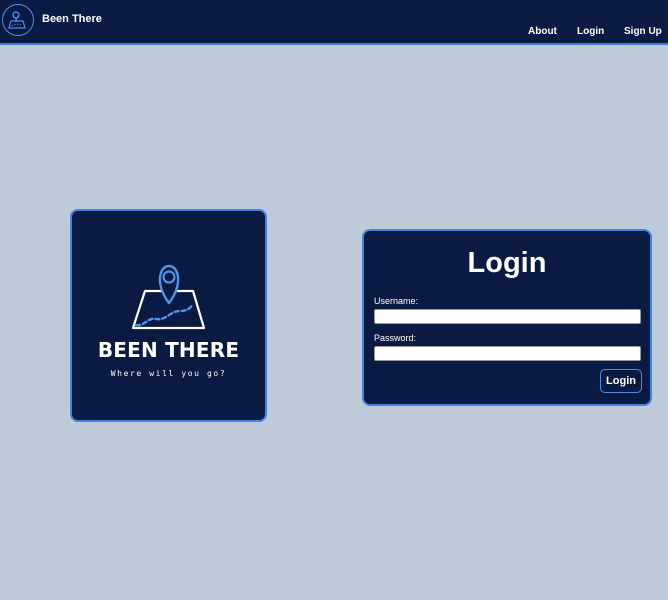  Describe the element at coordinates (542, 31) in the screenshot. I see `nav-link-about: About` at that location.